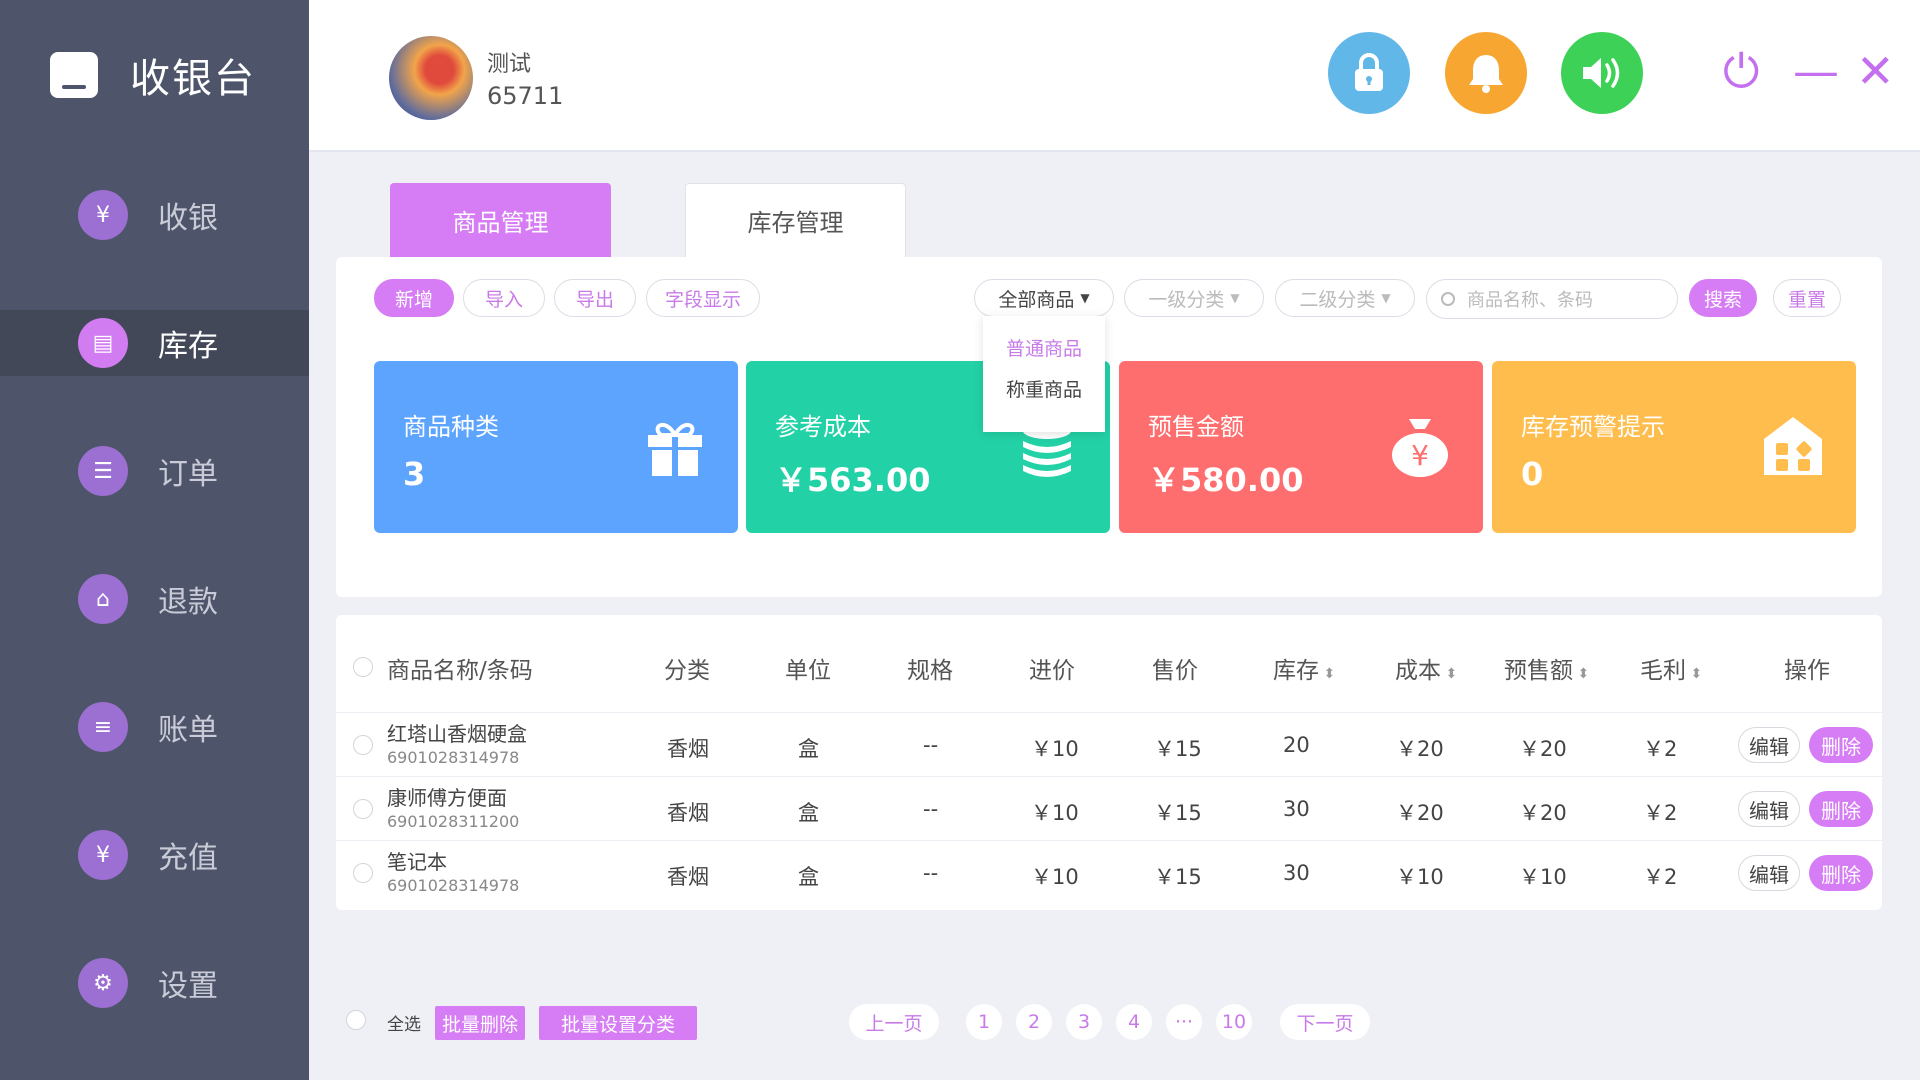 The image size is (1920, 1080). Describe the element at coordinates (930, 671) in the screenshot. I see `col-header-spec: 规格` at that location.